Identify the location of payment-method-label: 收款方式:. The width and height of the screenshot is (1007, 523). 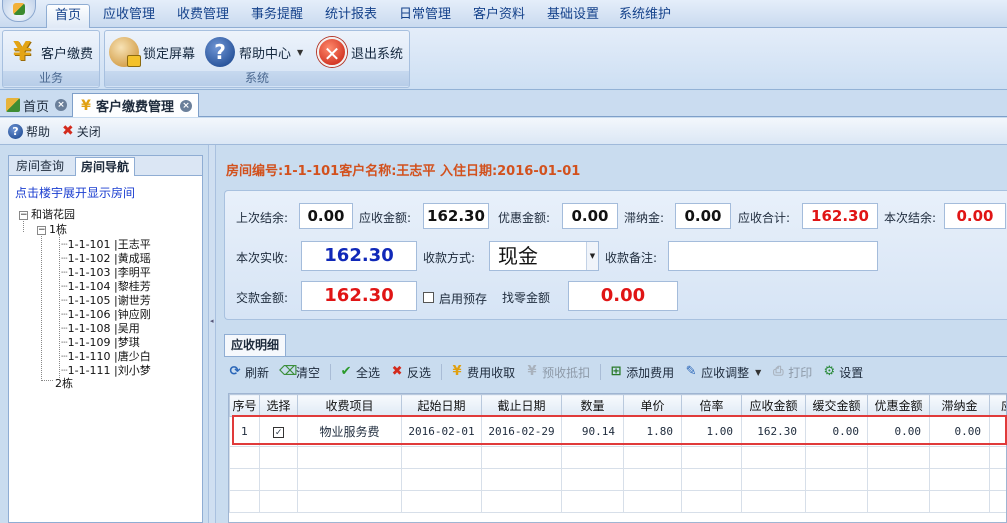
(449, 258).